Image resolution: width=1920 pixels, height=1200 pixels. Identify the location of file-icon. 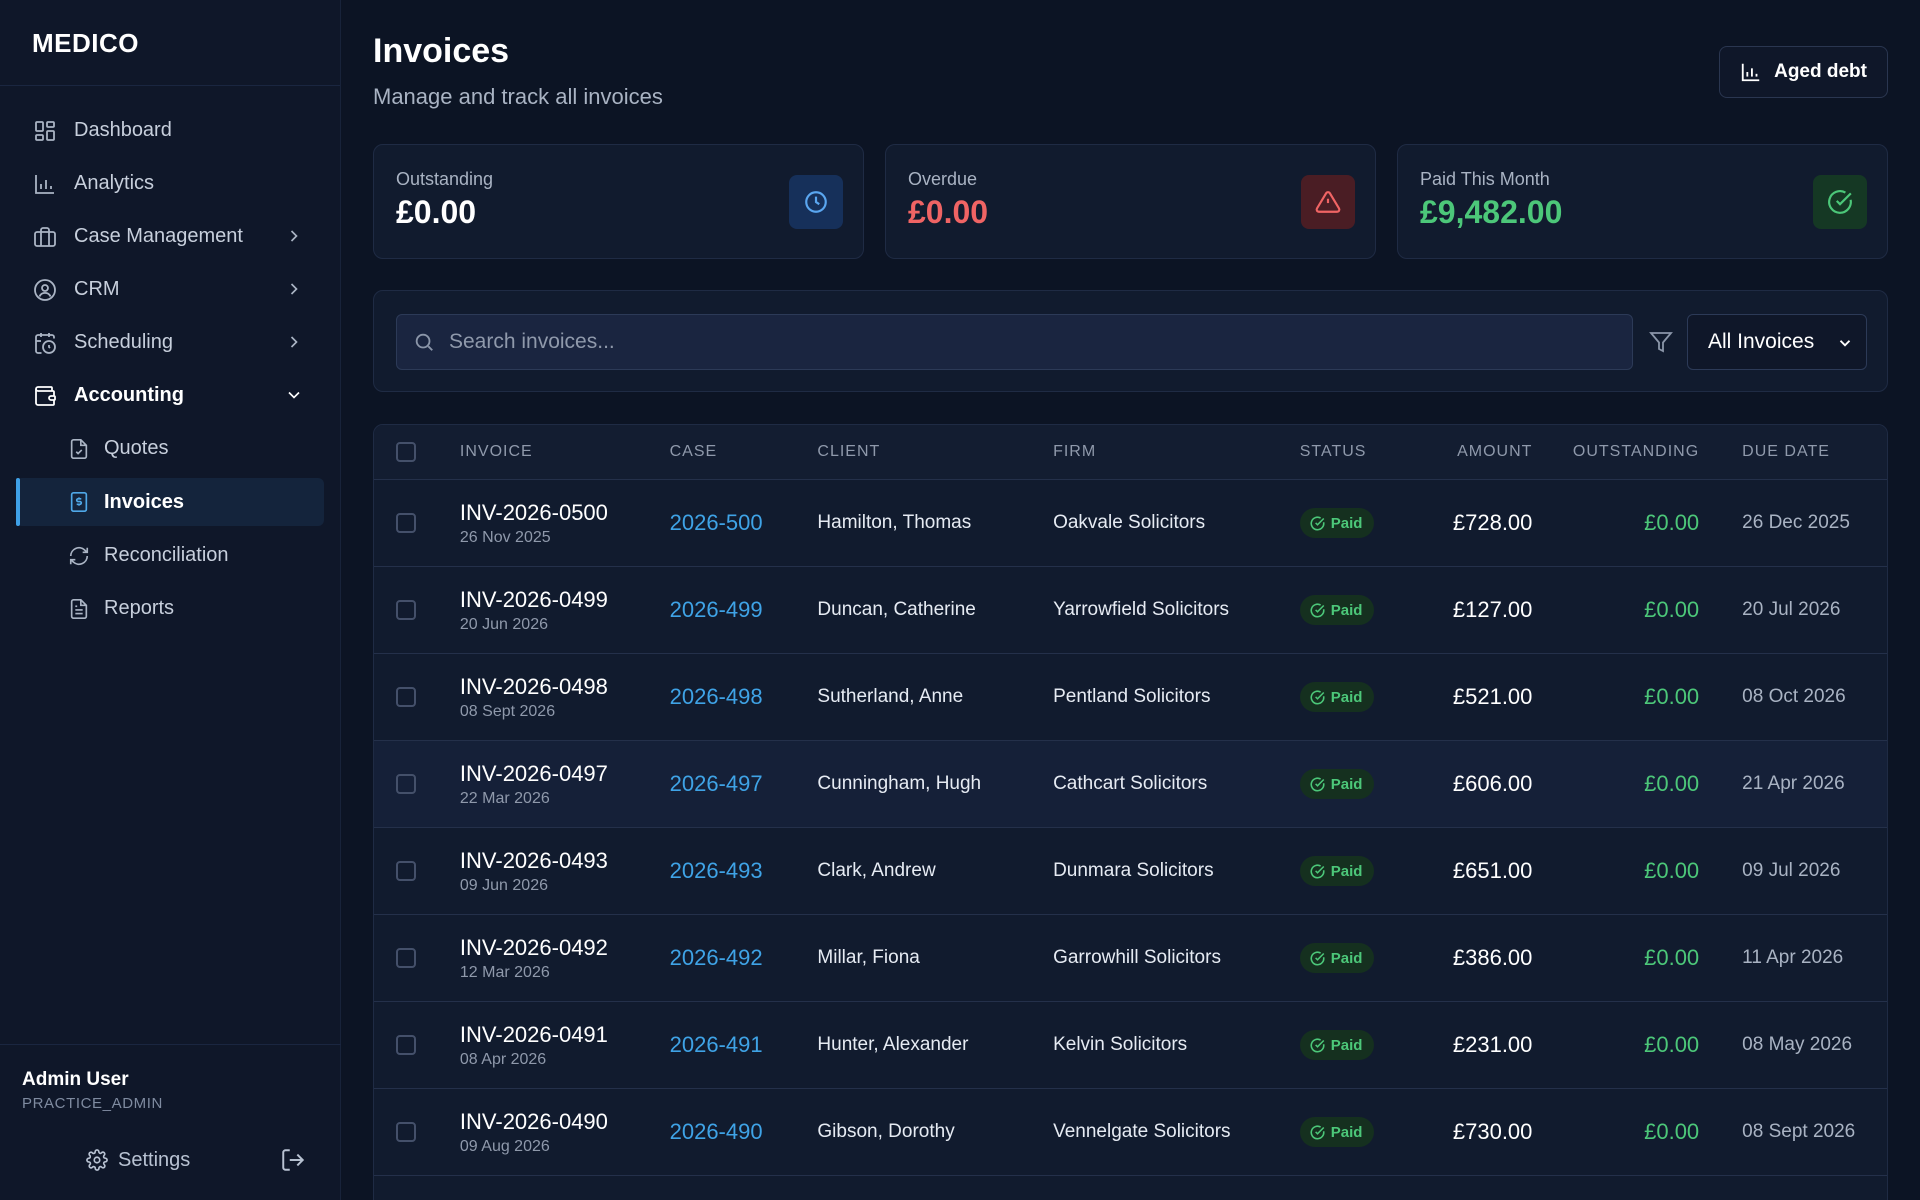
(79, 449).